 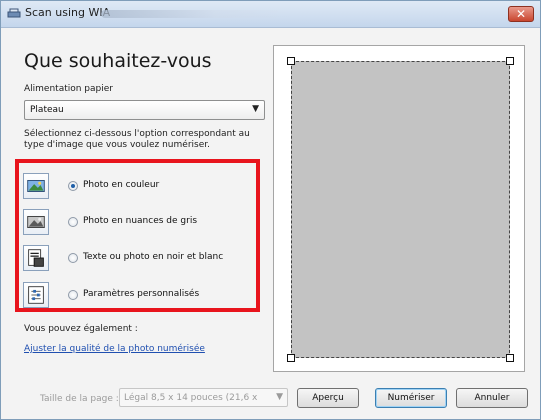 I want to click on page-size-select: Légal 8,5 x 14 pouces (21,6 x ▼, so click(x=203, y=397).